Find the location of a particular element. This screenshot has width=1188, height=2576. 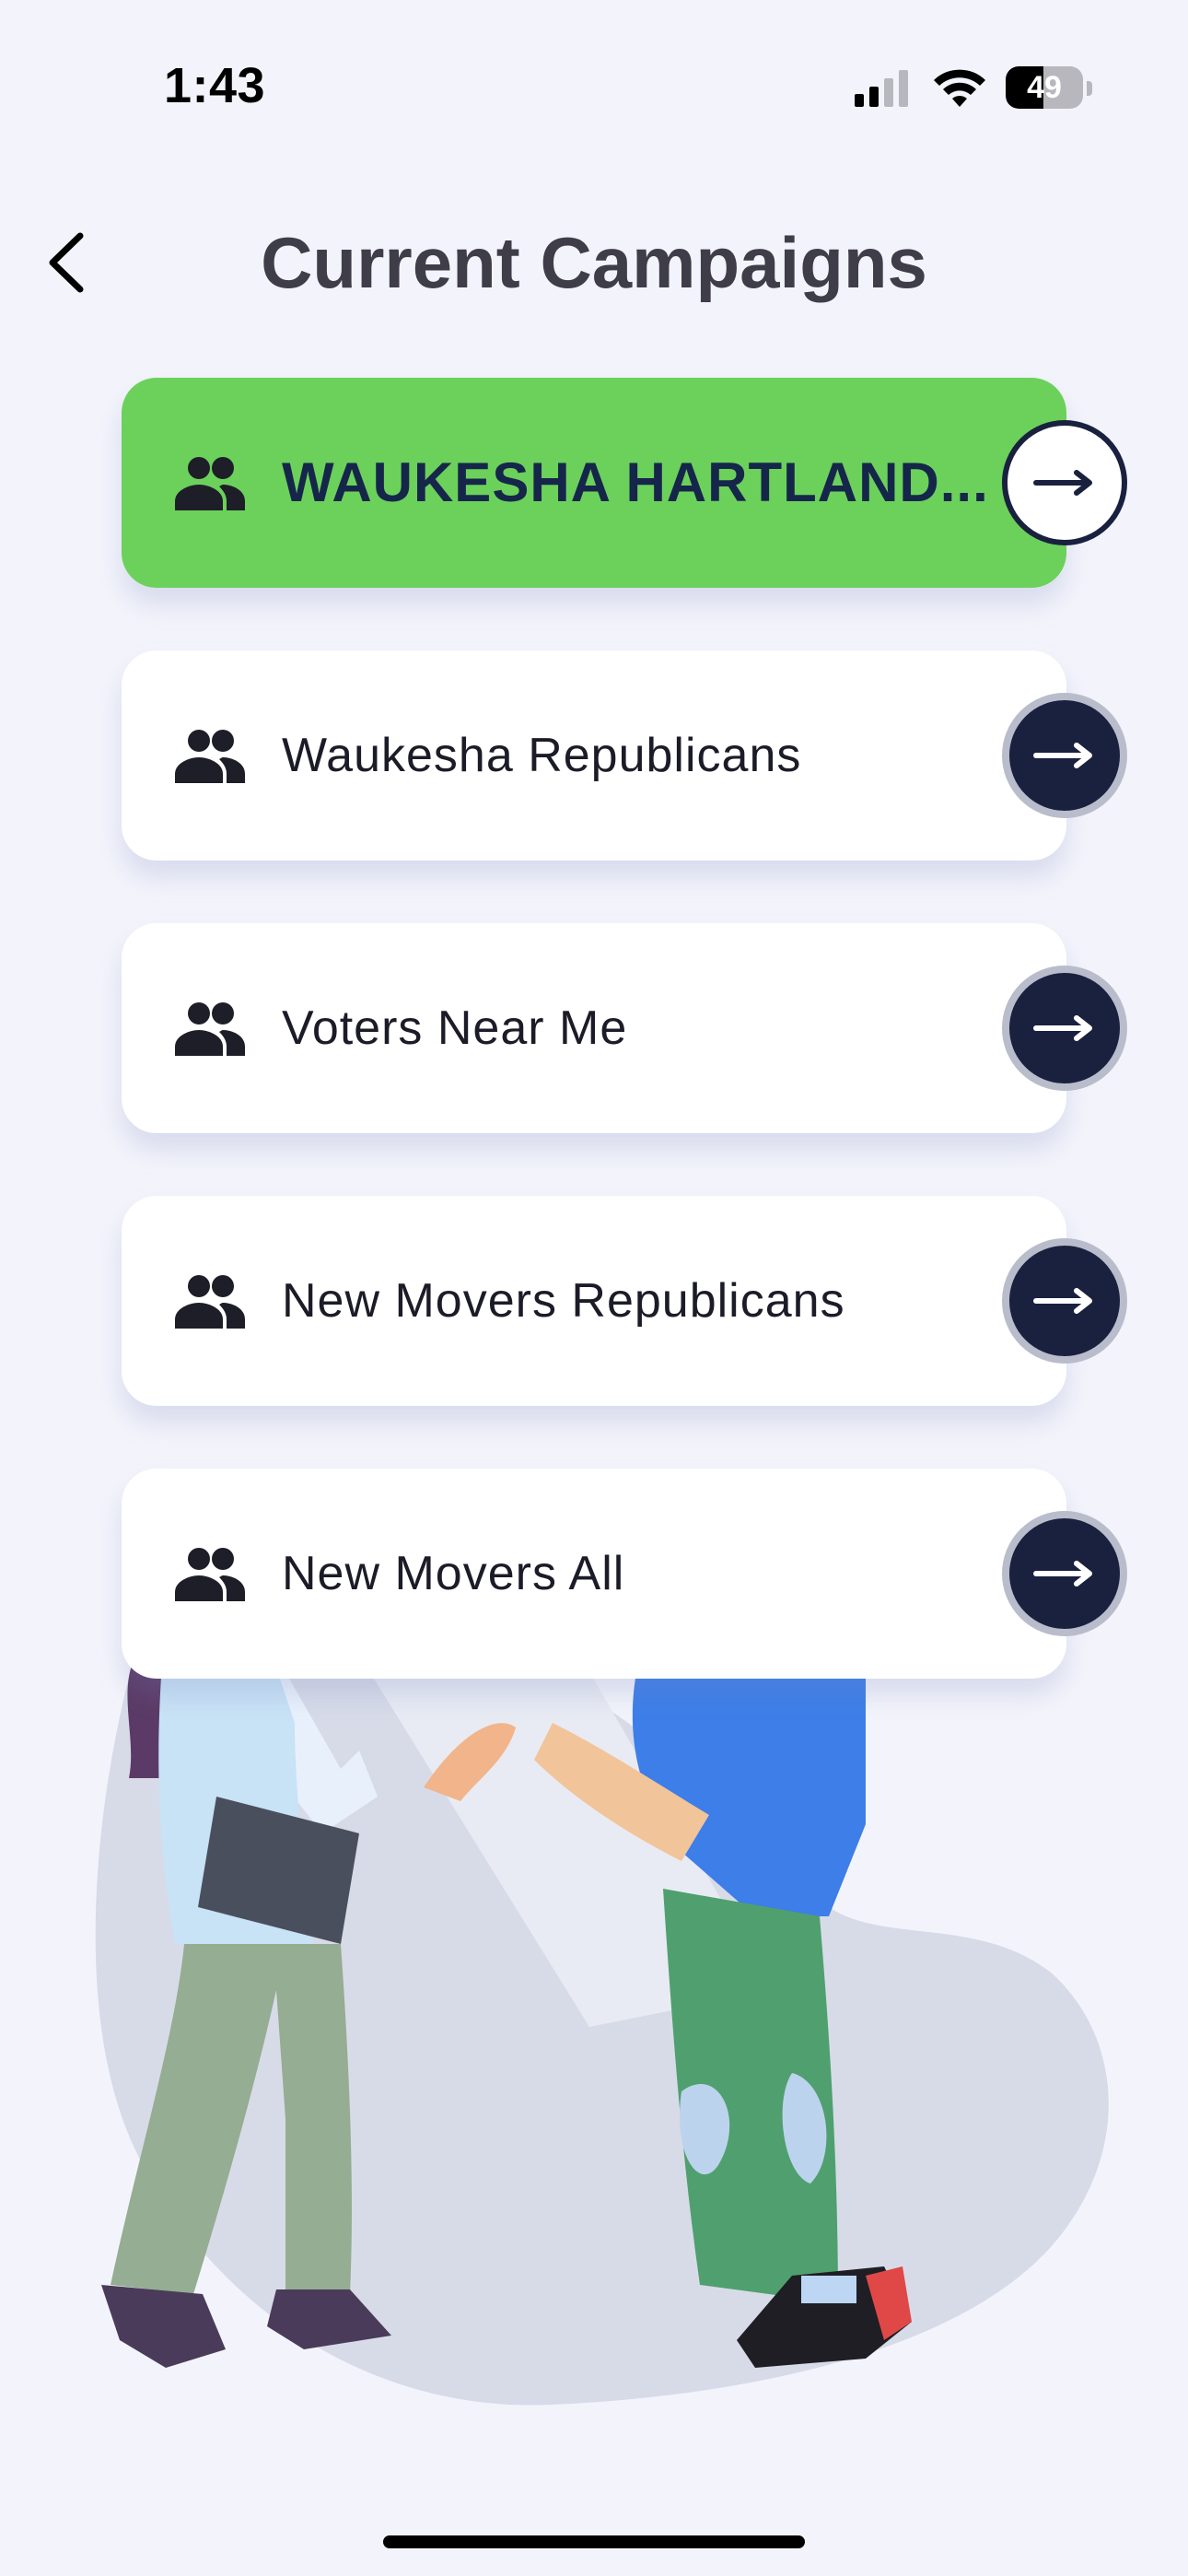

home-indicator is located at coordinates (594, 2541).